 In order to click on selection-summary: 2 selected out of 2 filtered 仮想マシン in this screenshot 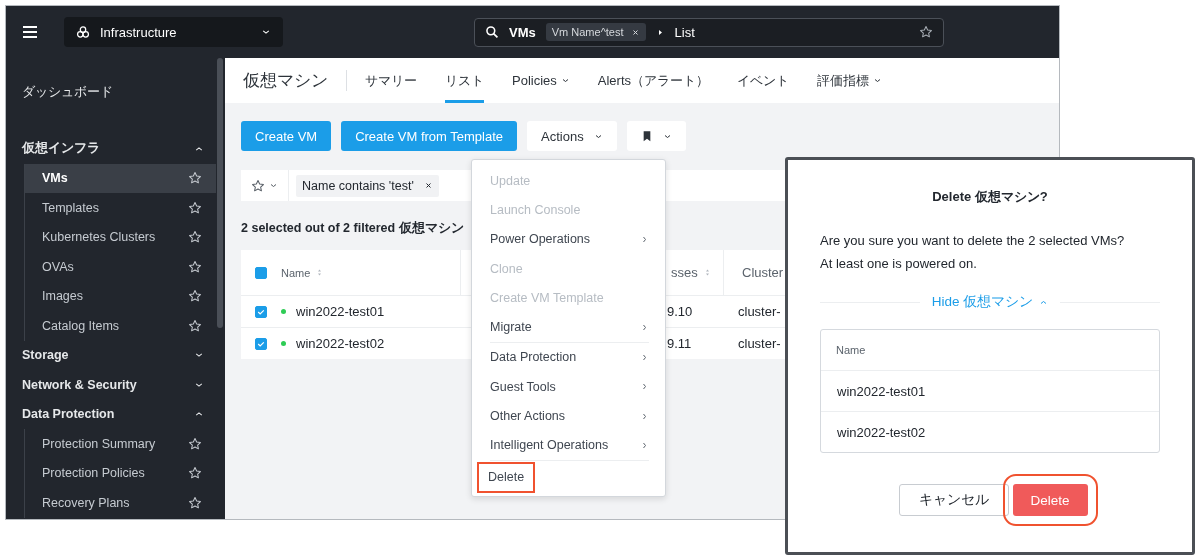, I will do `click(353, 228)`.